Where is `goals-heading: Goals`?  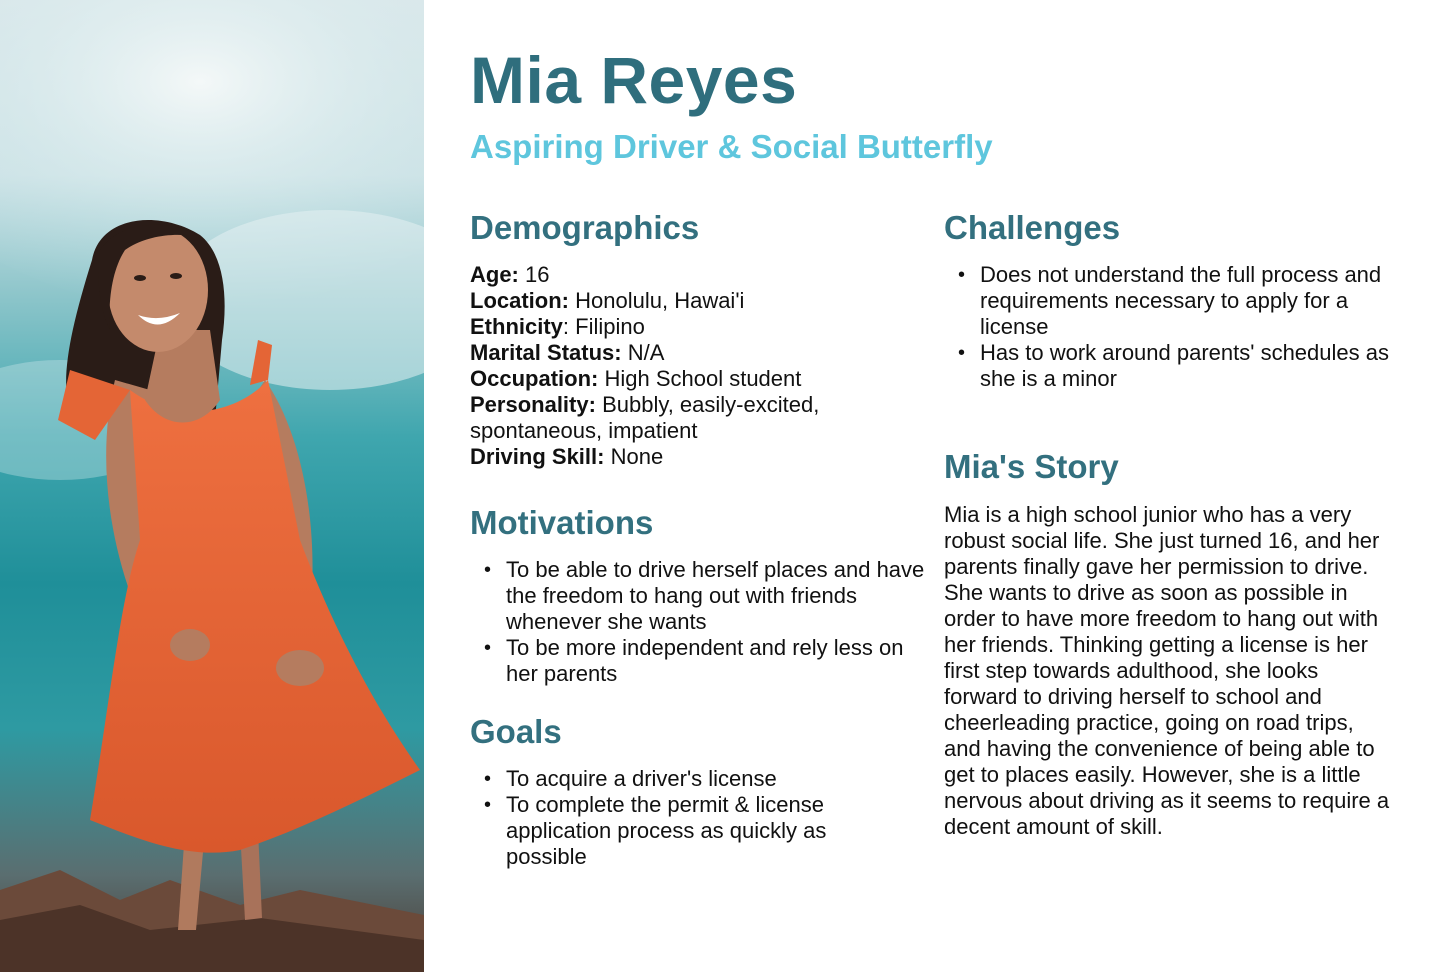 goals-heading: Goals is located at coordinates (516, 731).